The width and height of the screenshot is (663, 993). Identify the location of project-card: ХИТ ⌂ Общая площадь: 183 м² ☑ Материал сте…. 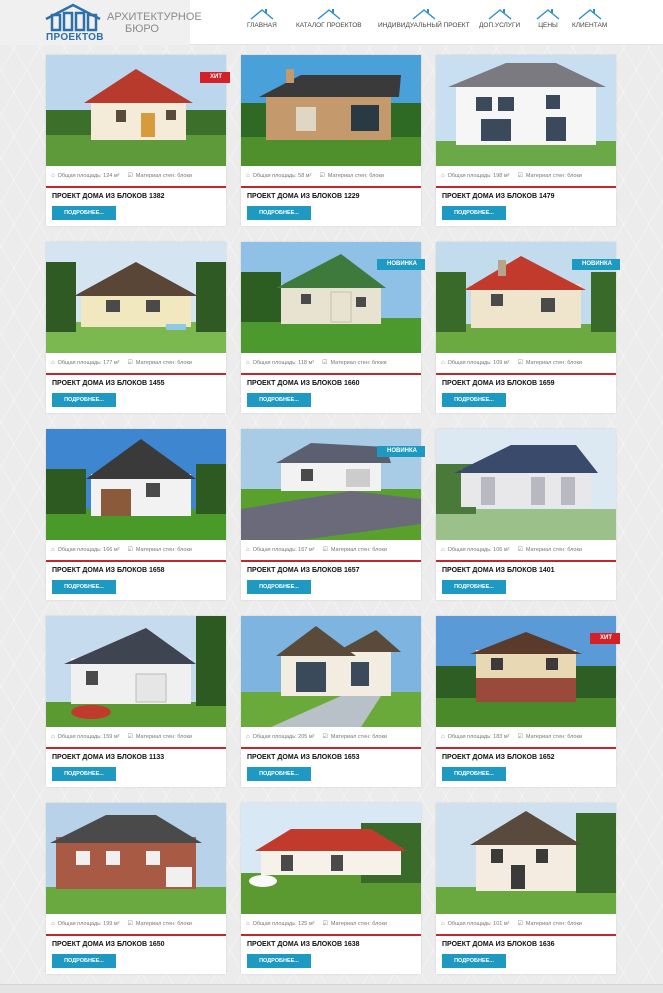
(528, 701).